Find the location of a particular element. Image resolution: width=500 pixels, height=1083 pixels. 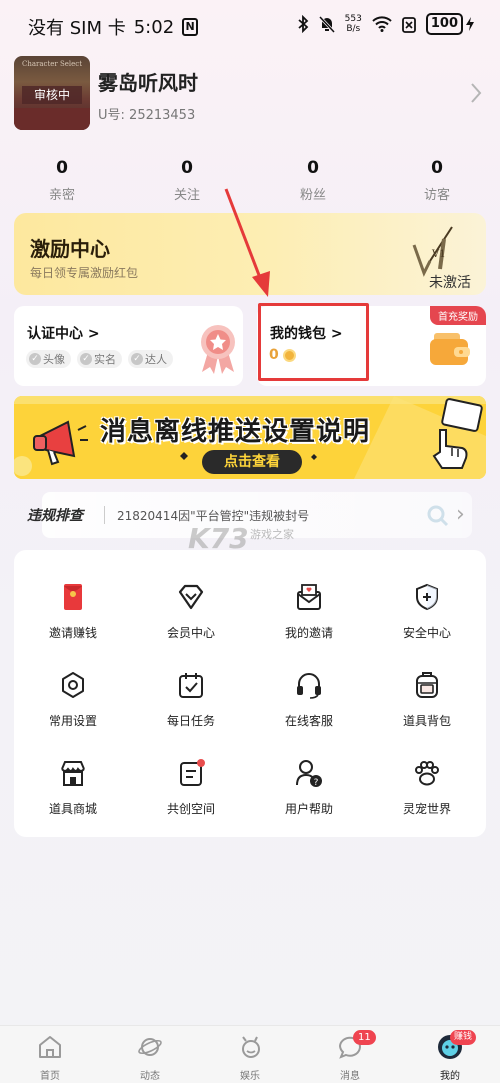

vip-badge-text: V1 is located at coordinates (438, 254).